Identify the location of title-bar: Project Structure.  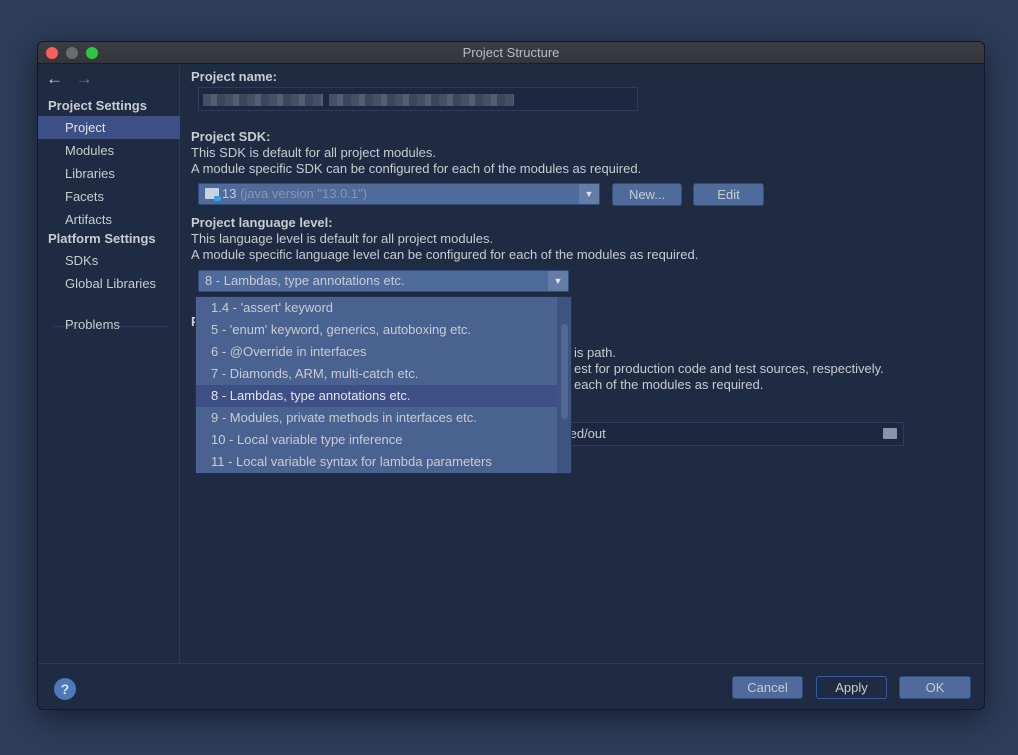
(511, 53).